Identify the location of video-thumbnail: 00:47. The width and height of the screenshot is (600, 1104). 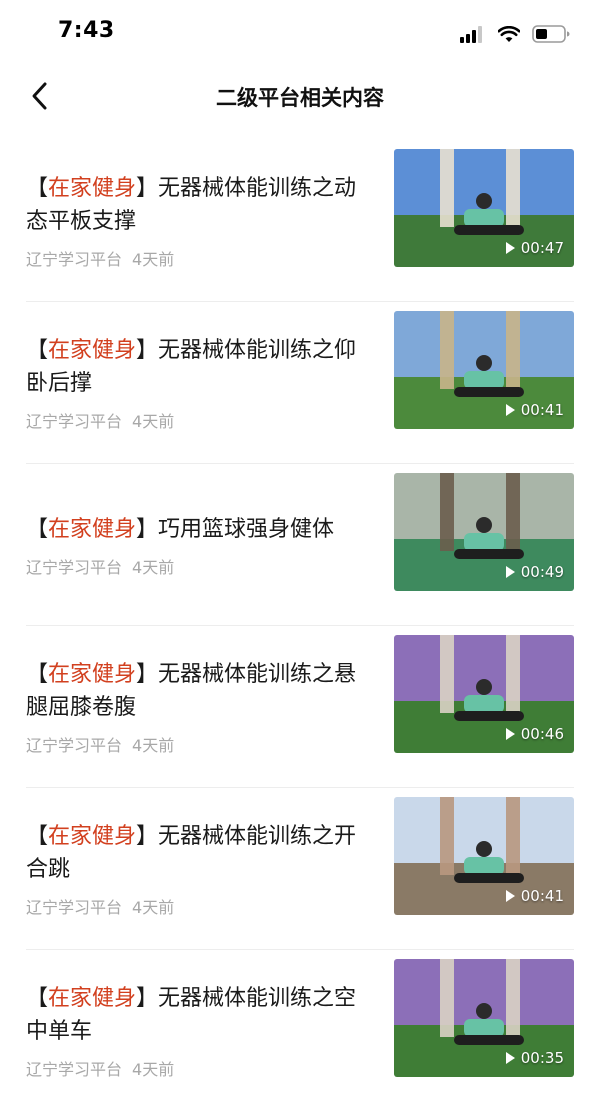
(484, 208).